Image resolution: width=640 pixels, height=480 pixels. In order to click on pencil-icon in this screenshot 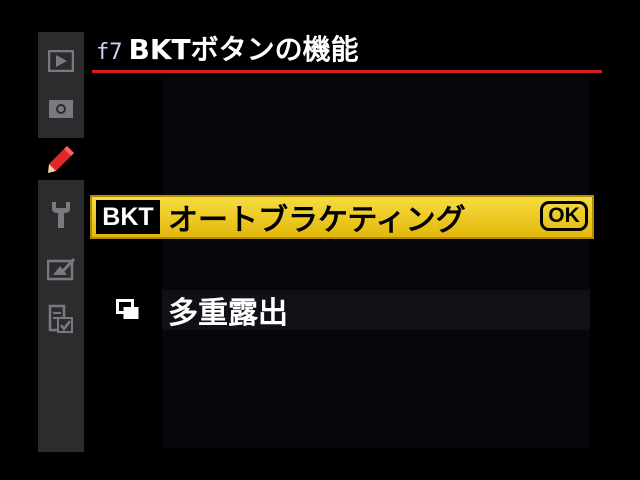, I will do `click(61, 159)`.